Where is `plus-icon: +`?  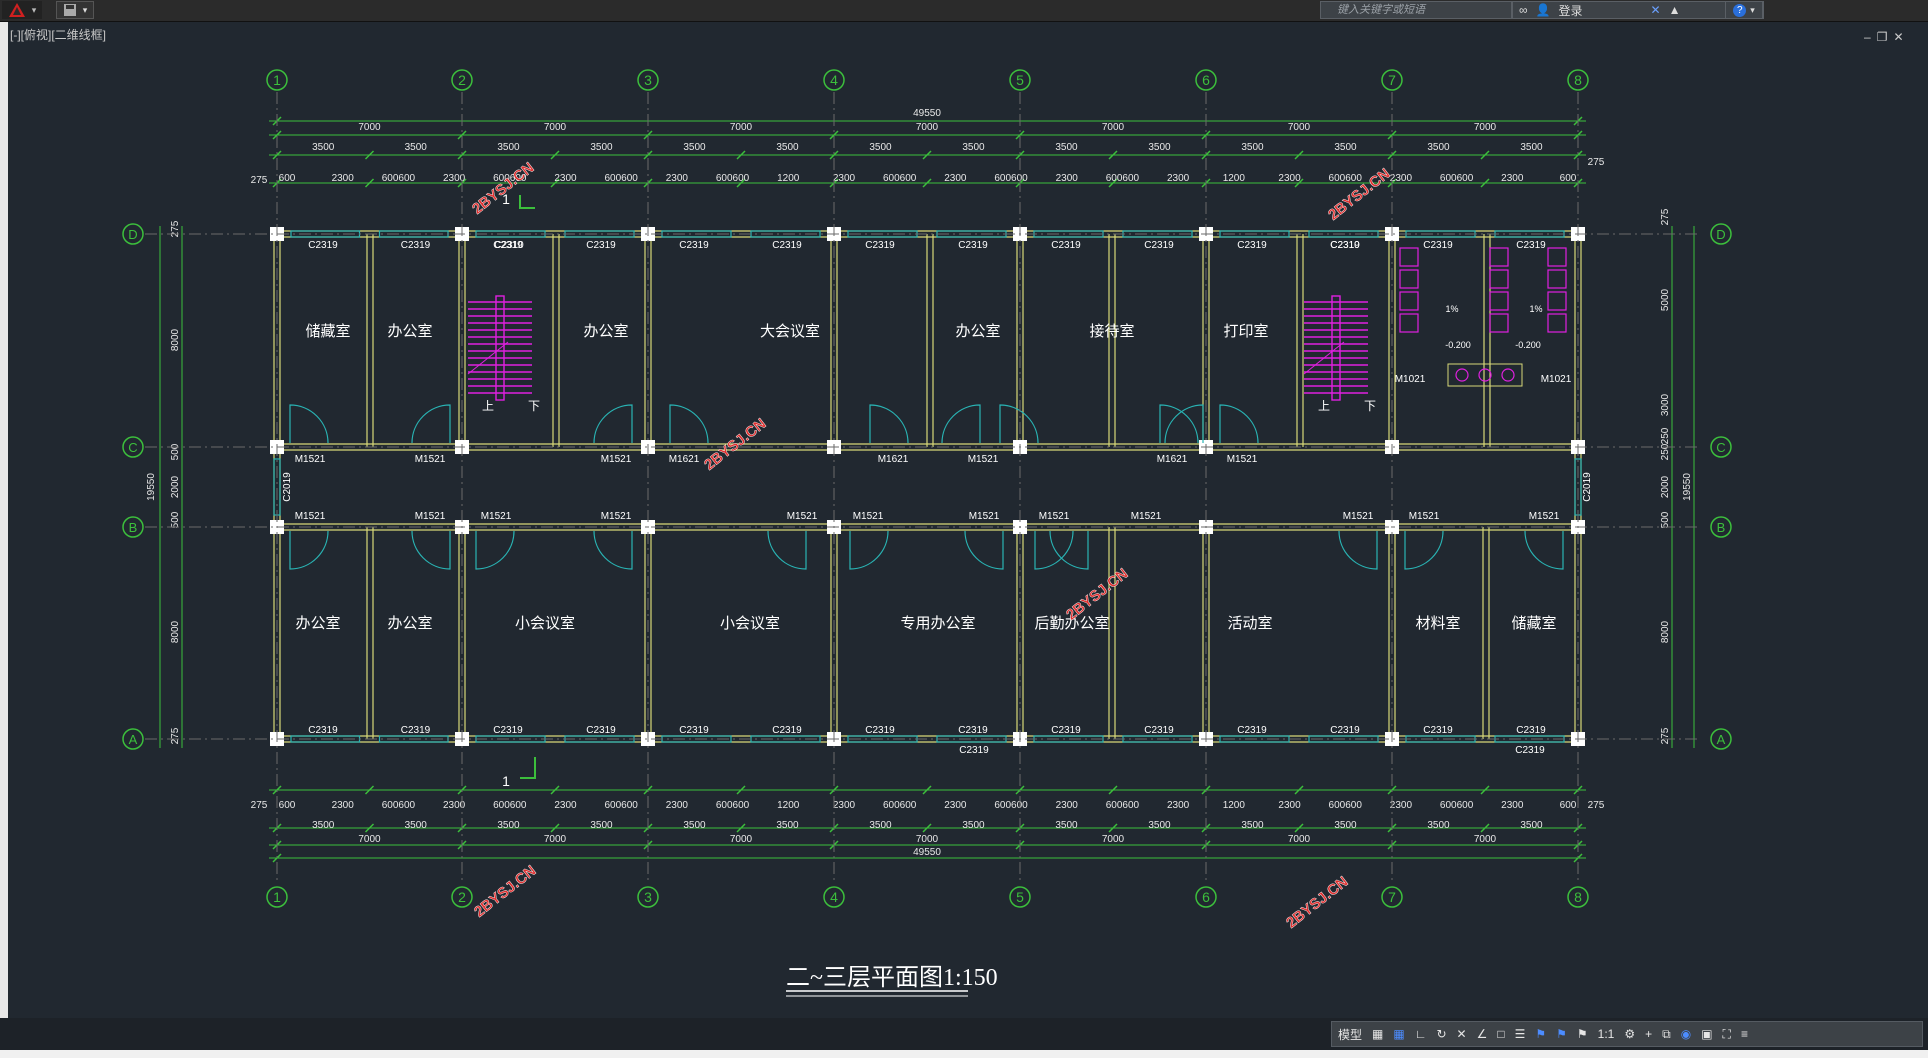
plus-icon: + is located at coordinates (1648, 1034).